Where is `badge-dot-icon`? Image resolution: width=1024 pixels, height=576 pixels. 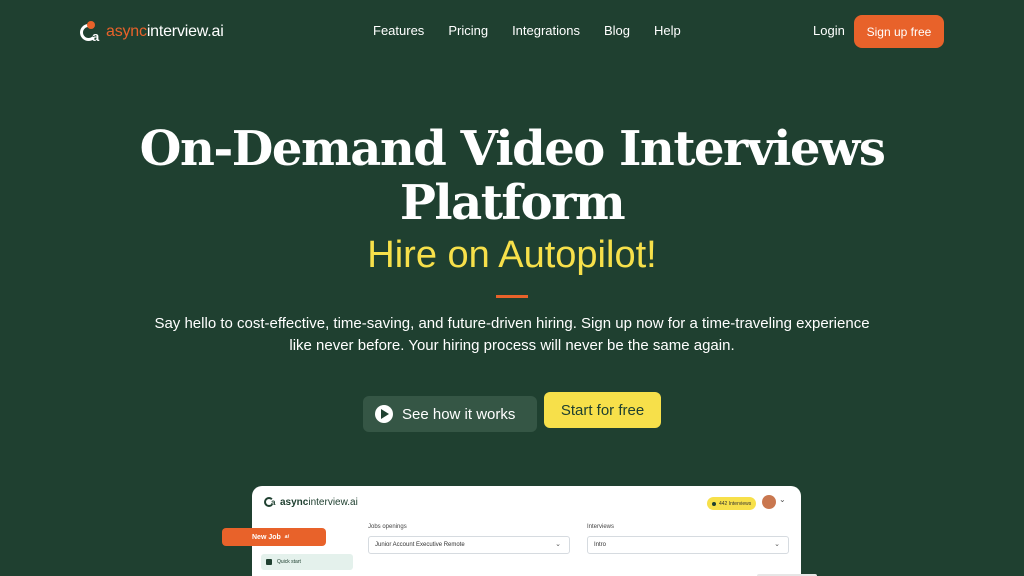
badge-dot-icon is located at coordinates (714, 503).